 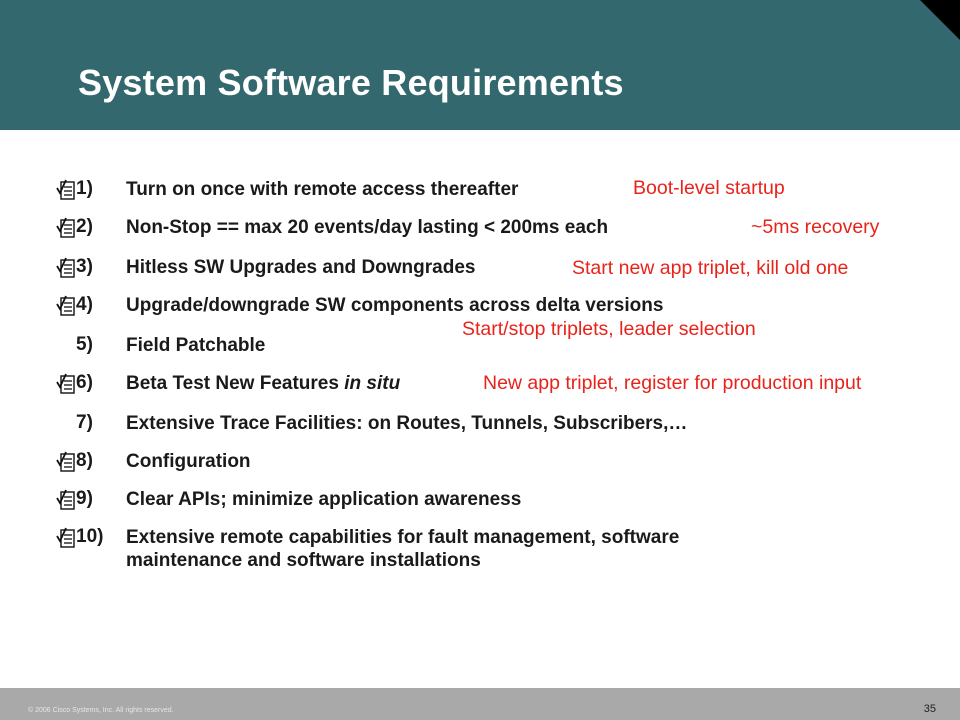 What do you see at coordinates (84, 422) in the screenshot?
I see `item-number: 7)` at bounding box center [84, 422].